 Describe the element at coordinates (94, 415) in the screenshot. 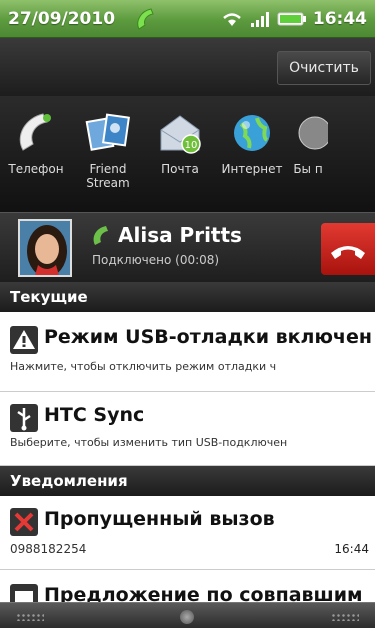

I see `notification-title: HTC Sync` at that location.